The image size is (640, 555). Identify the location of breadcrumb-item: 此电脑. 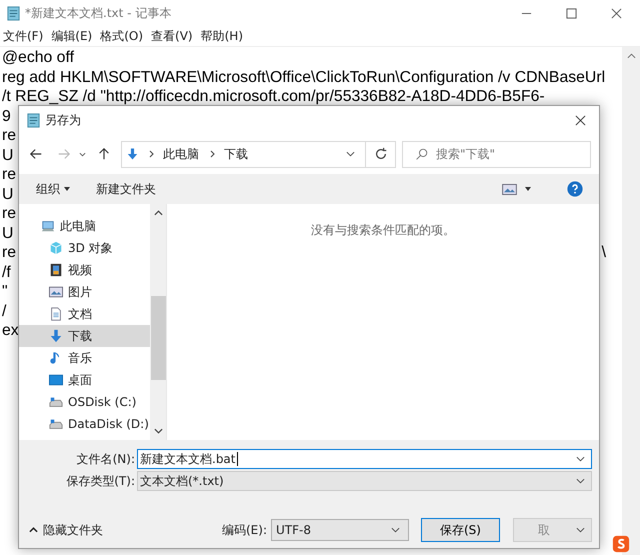
(181, 154).